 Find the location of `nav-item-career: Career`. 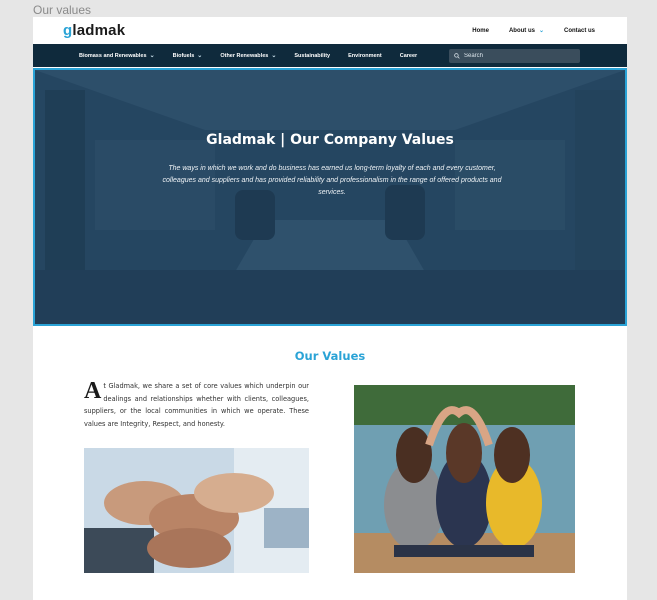

nav-item-career: Career is located at coordinates (408, 56).